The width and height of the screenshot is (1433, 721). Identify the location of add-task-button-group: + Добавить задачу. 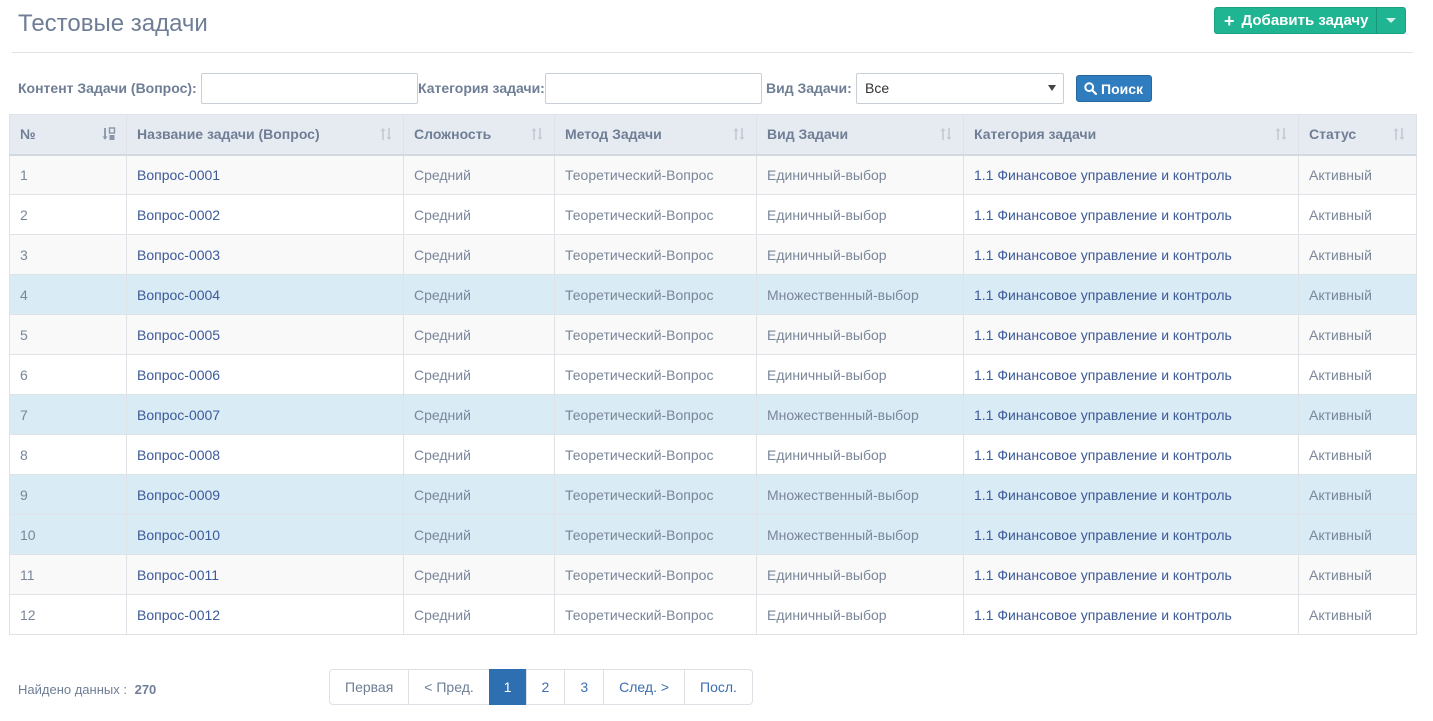
(1310, 20).